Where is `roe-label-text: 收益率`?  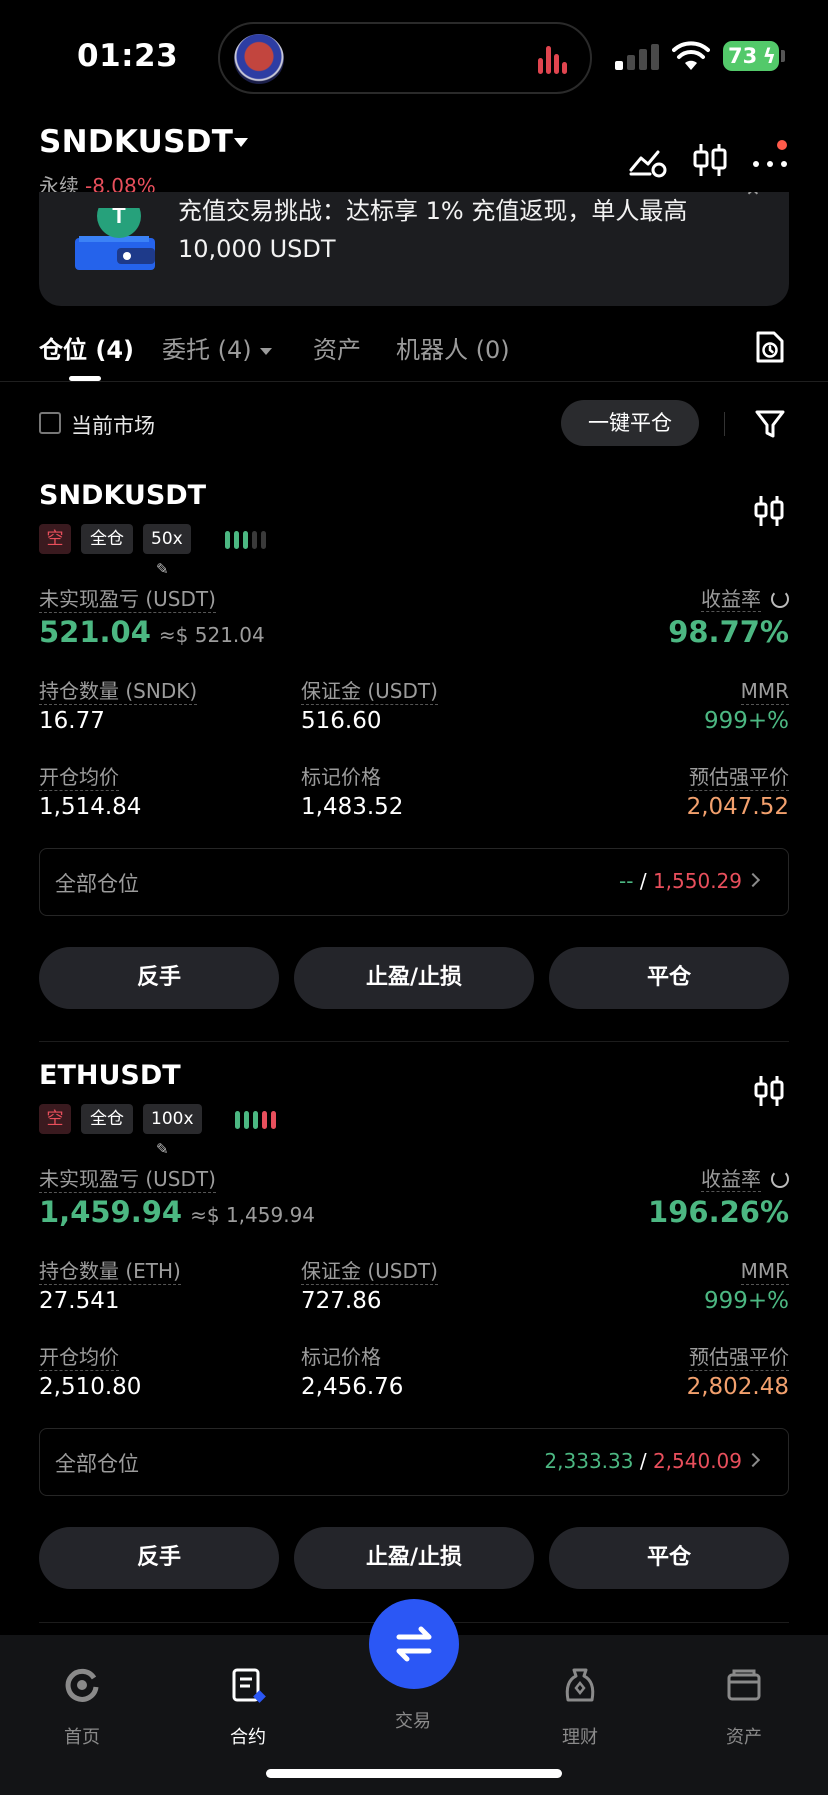
roe-label-text: 收益率 is located at coordinates (731, 1179).